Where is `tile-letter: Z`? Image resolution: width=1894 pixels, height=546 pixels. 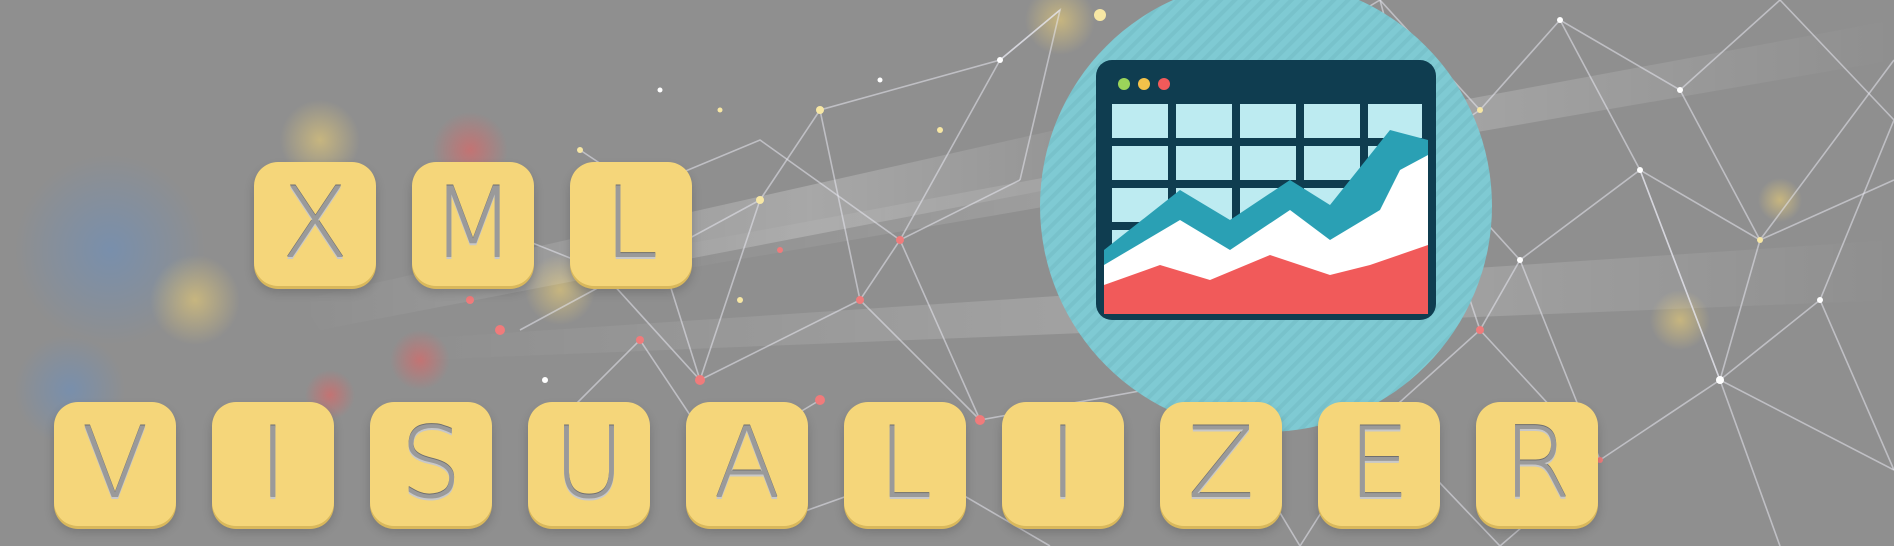 tile-letter: Z is located at coordinates (1221, 464).